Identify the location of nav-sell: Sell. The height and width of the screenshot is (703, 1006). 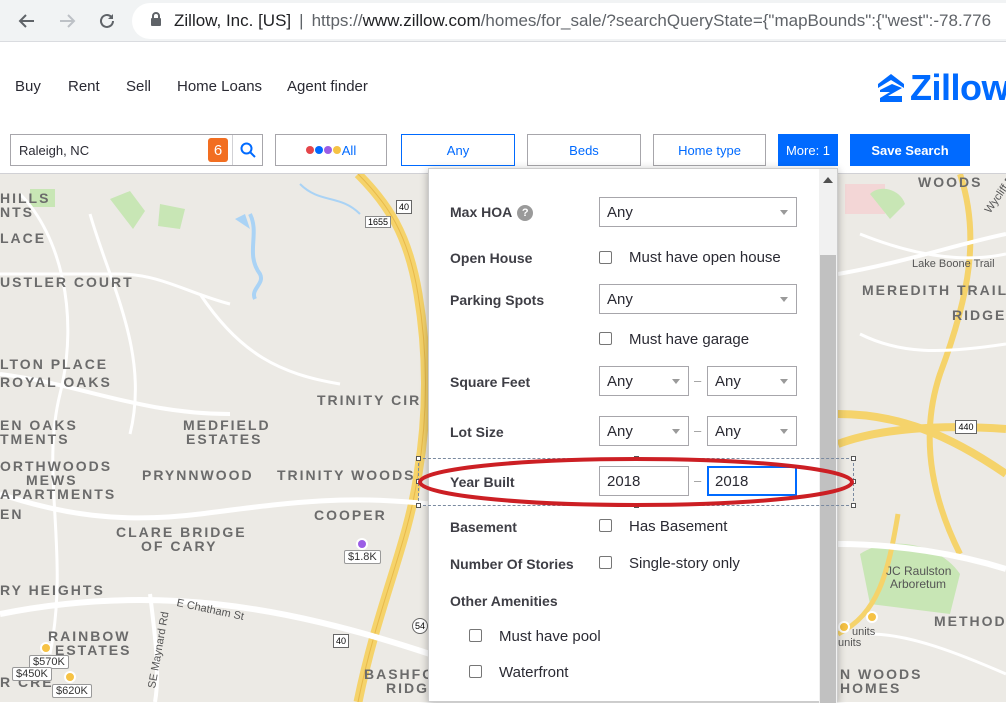
(138, 86).